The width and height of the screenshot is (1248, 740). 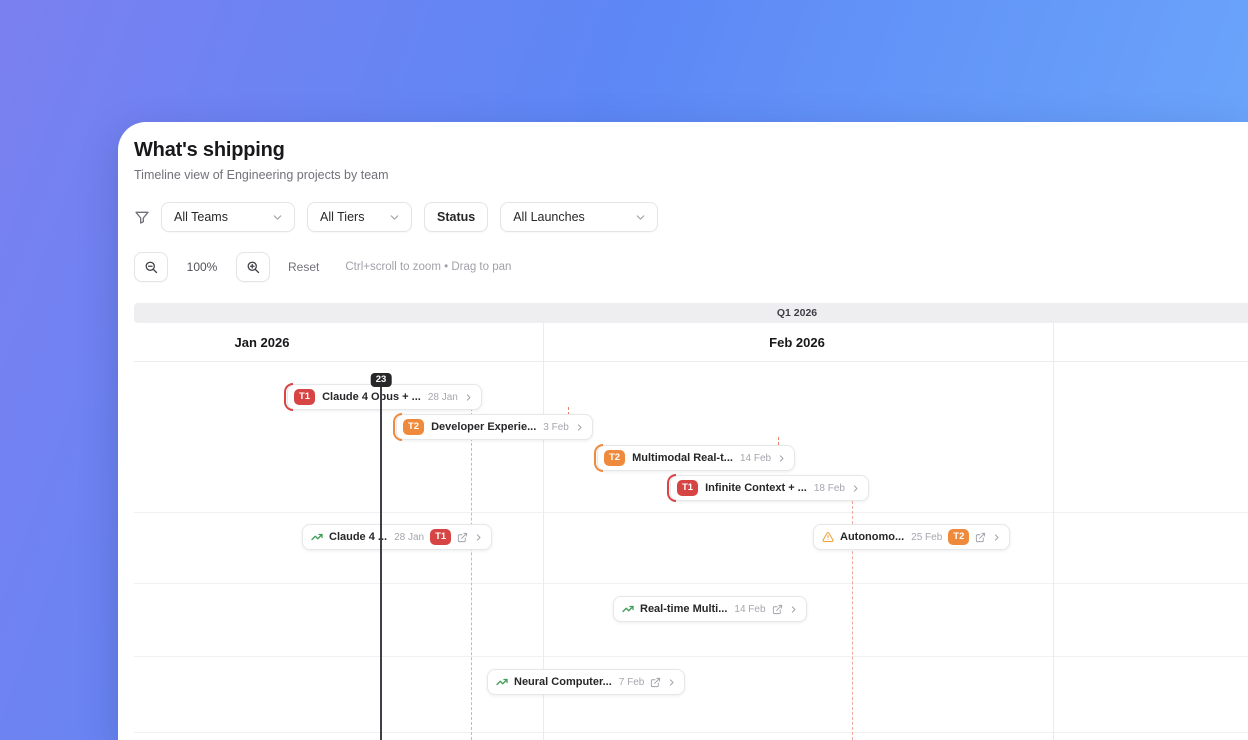 What do you see at coordinates (381, 559) in the screenshot?
I see `today-marker-line` at bounding box center [381, 559].